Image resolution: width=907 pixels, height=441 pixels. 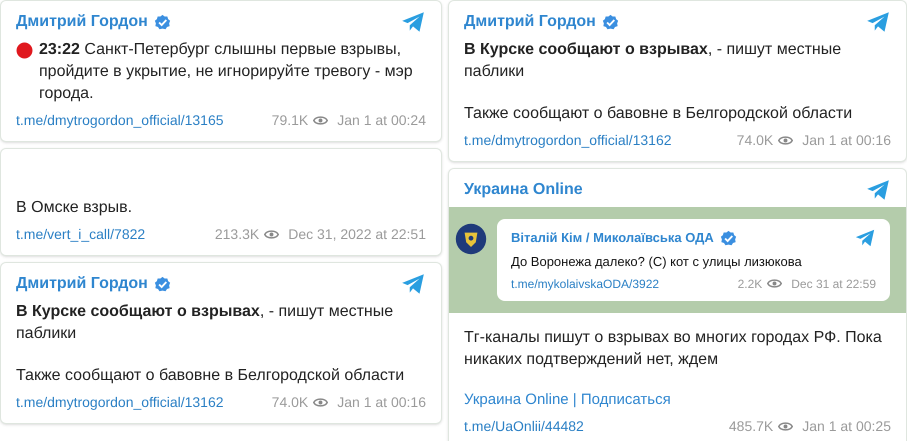 What do you see at coordinates (81, 234) in the screenshot?
I see `post-link: t.me/vert_i_call/7822` at bounding box center [81, 234].